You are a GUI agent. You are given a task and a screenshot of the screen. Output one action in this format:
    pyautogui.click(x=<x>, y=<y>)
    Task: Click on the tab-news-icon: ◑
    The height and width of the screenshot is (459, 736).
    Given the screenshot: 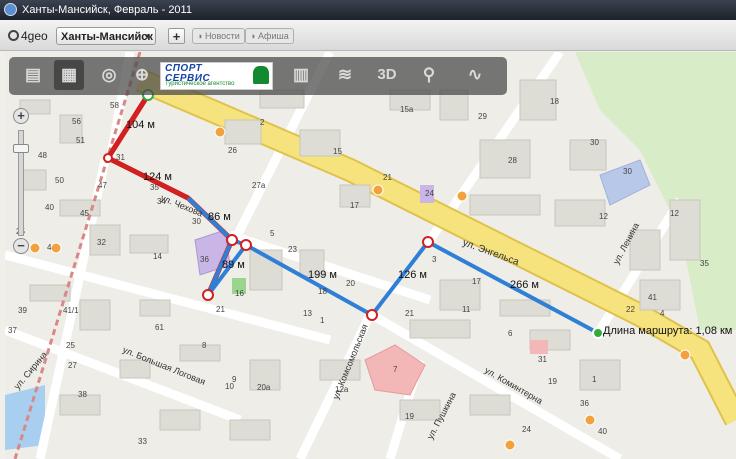 What is the action you would take?
    pyautogui.click(x=201, y=36)
    